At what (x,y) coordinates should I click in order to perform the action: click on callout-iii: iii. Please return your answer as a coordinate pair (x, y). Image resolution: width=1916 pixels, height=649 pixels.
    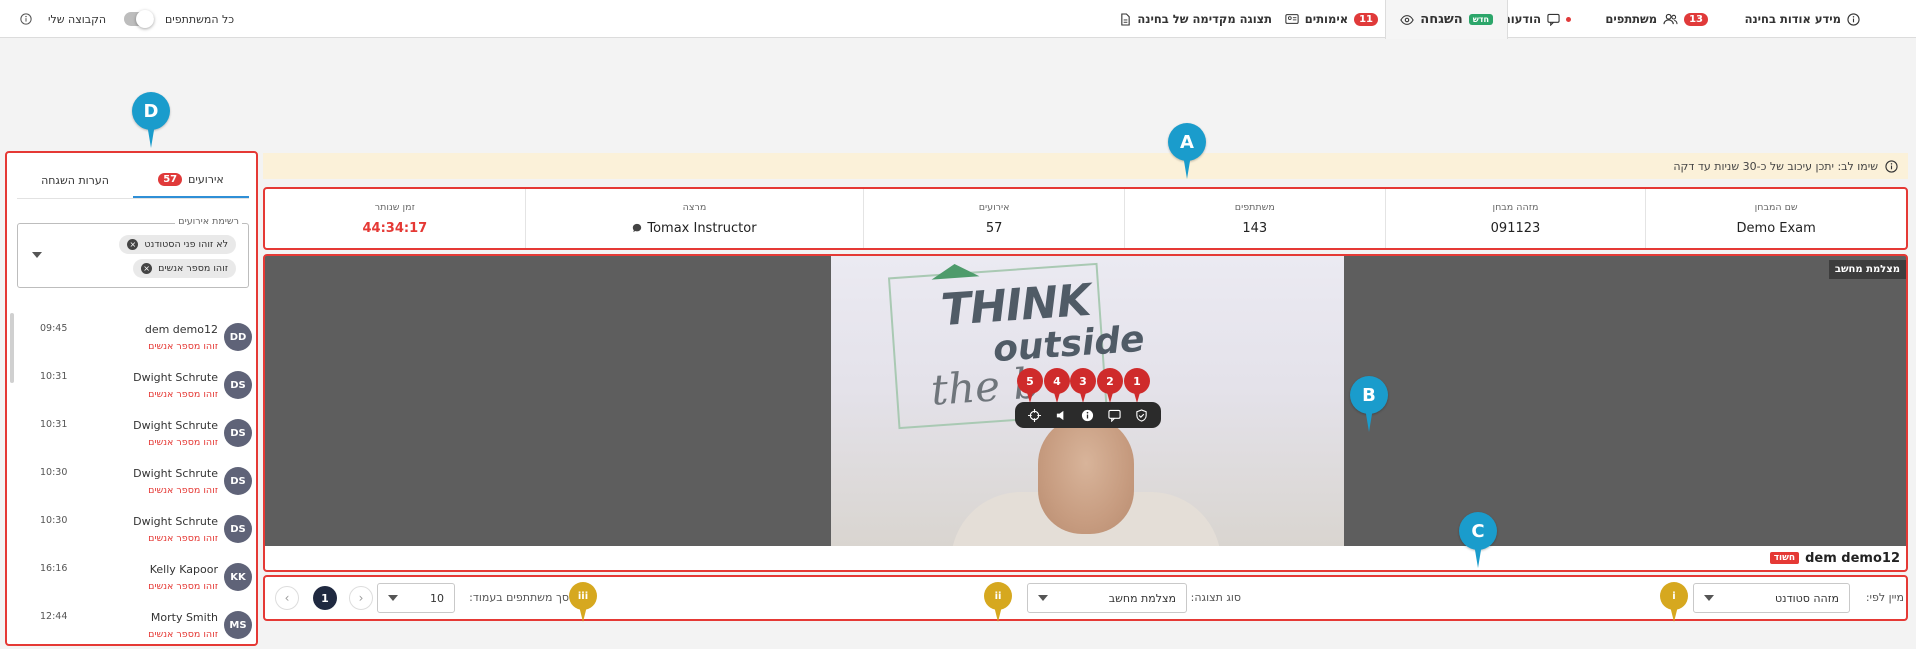
    Looking at the image, I should click on (583, 602).